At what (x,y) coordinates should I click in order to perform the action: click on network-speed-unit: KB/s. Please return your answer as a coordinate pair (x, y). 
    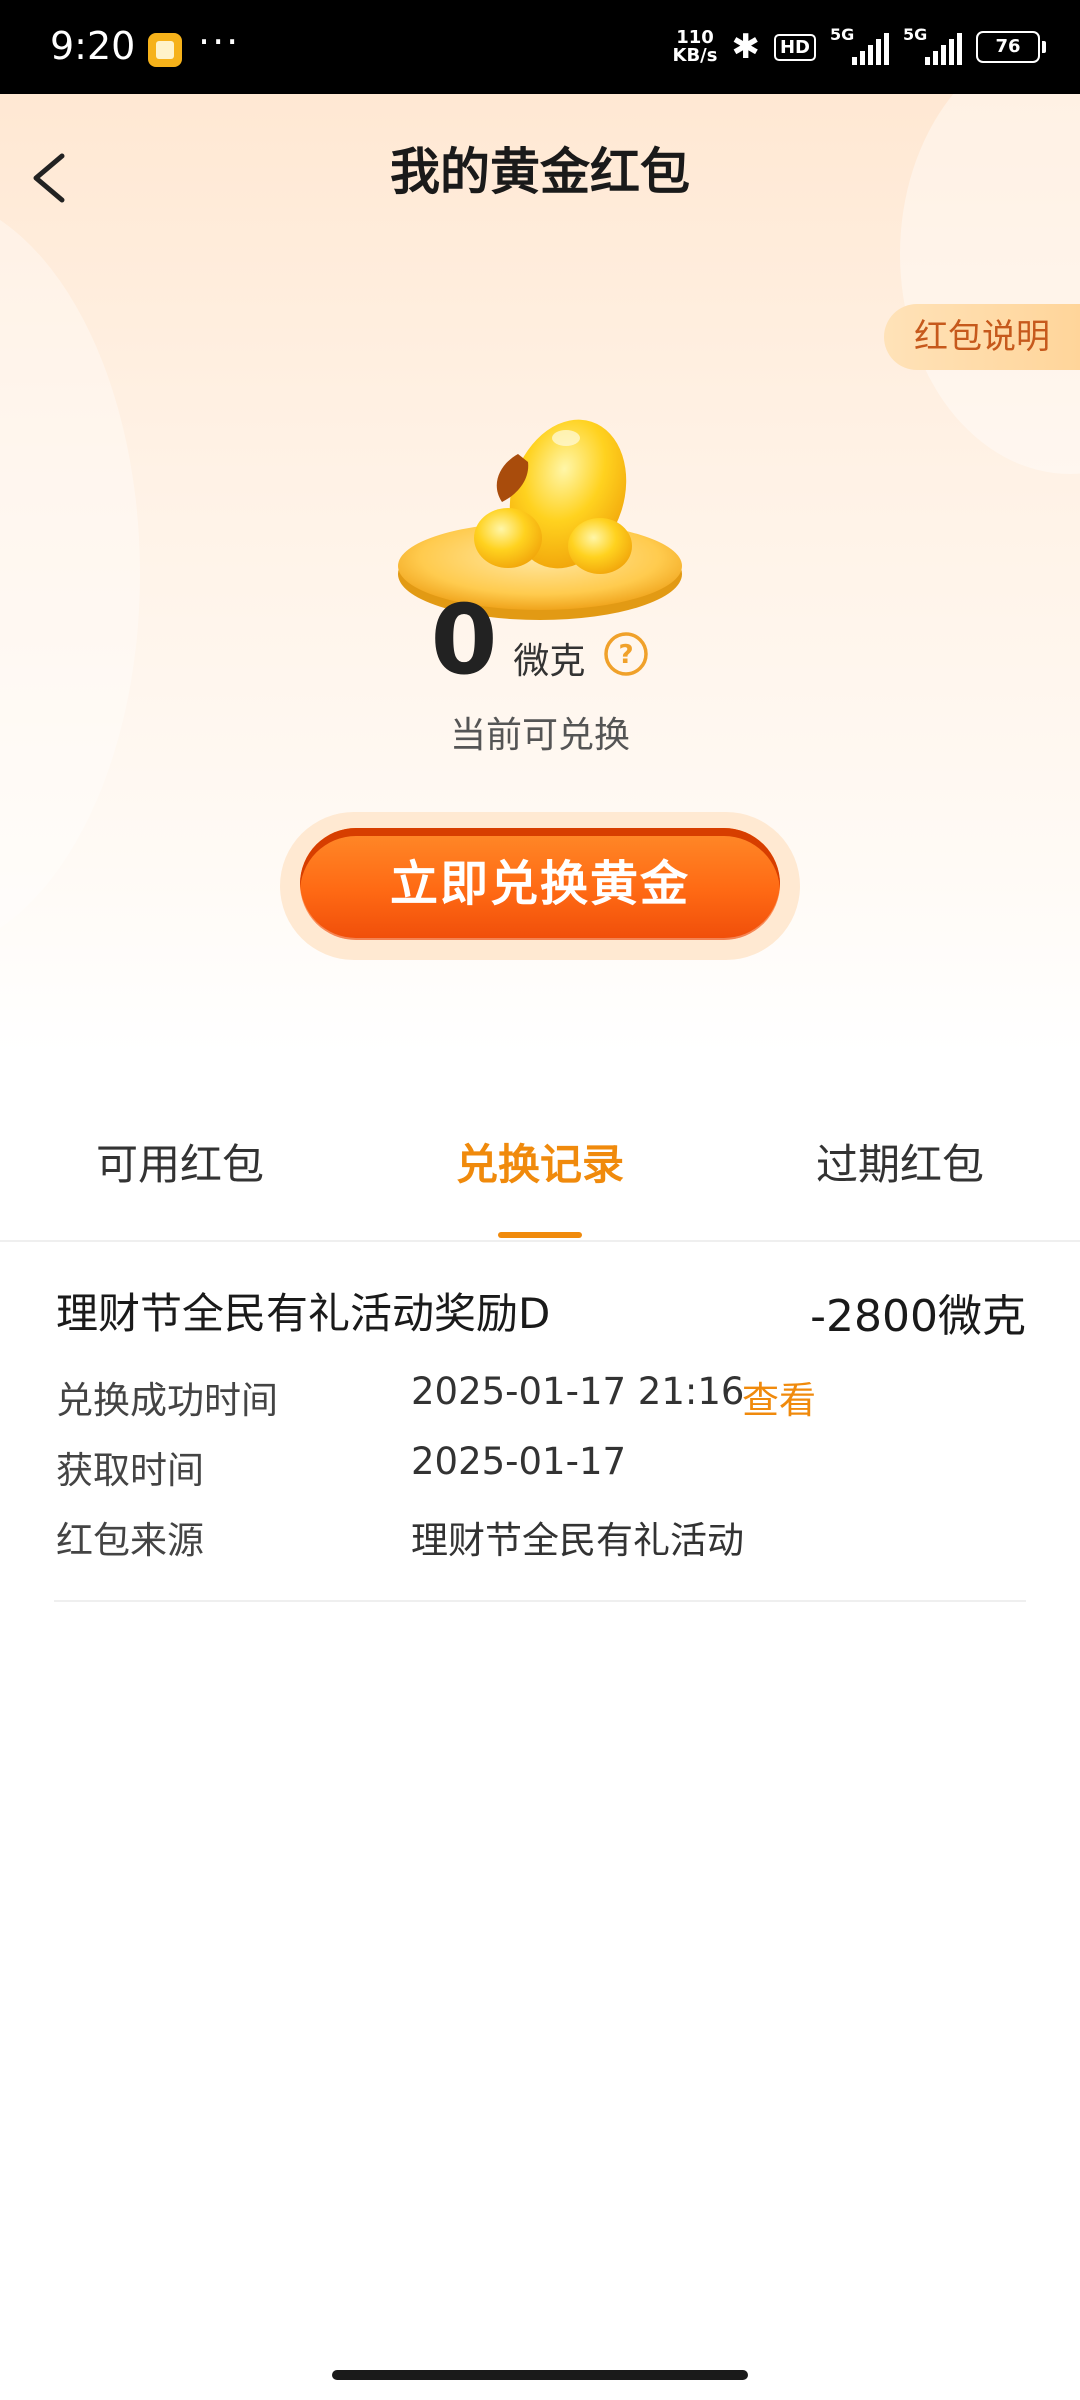
    Looking at the image, I should click on (695, 55).